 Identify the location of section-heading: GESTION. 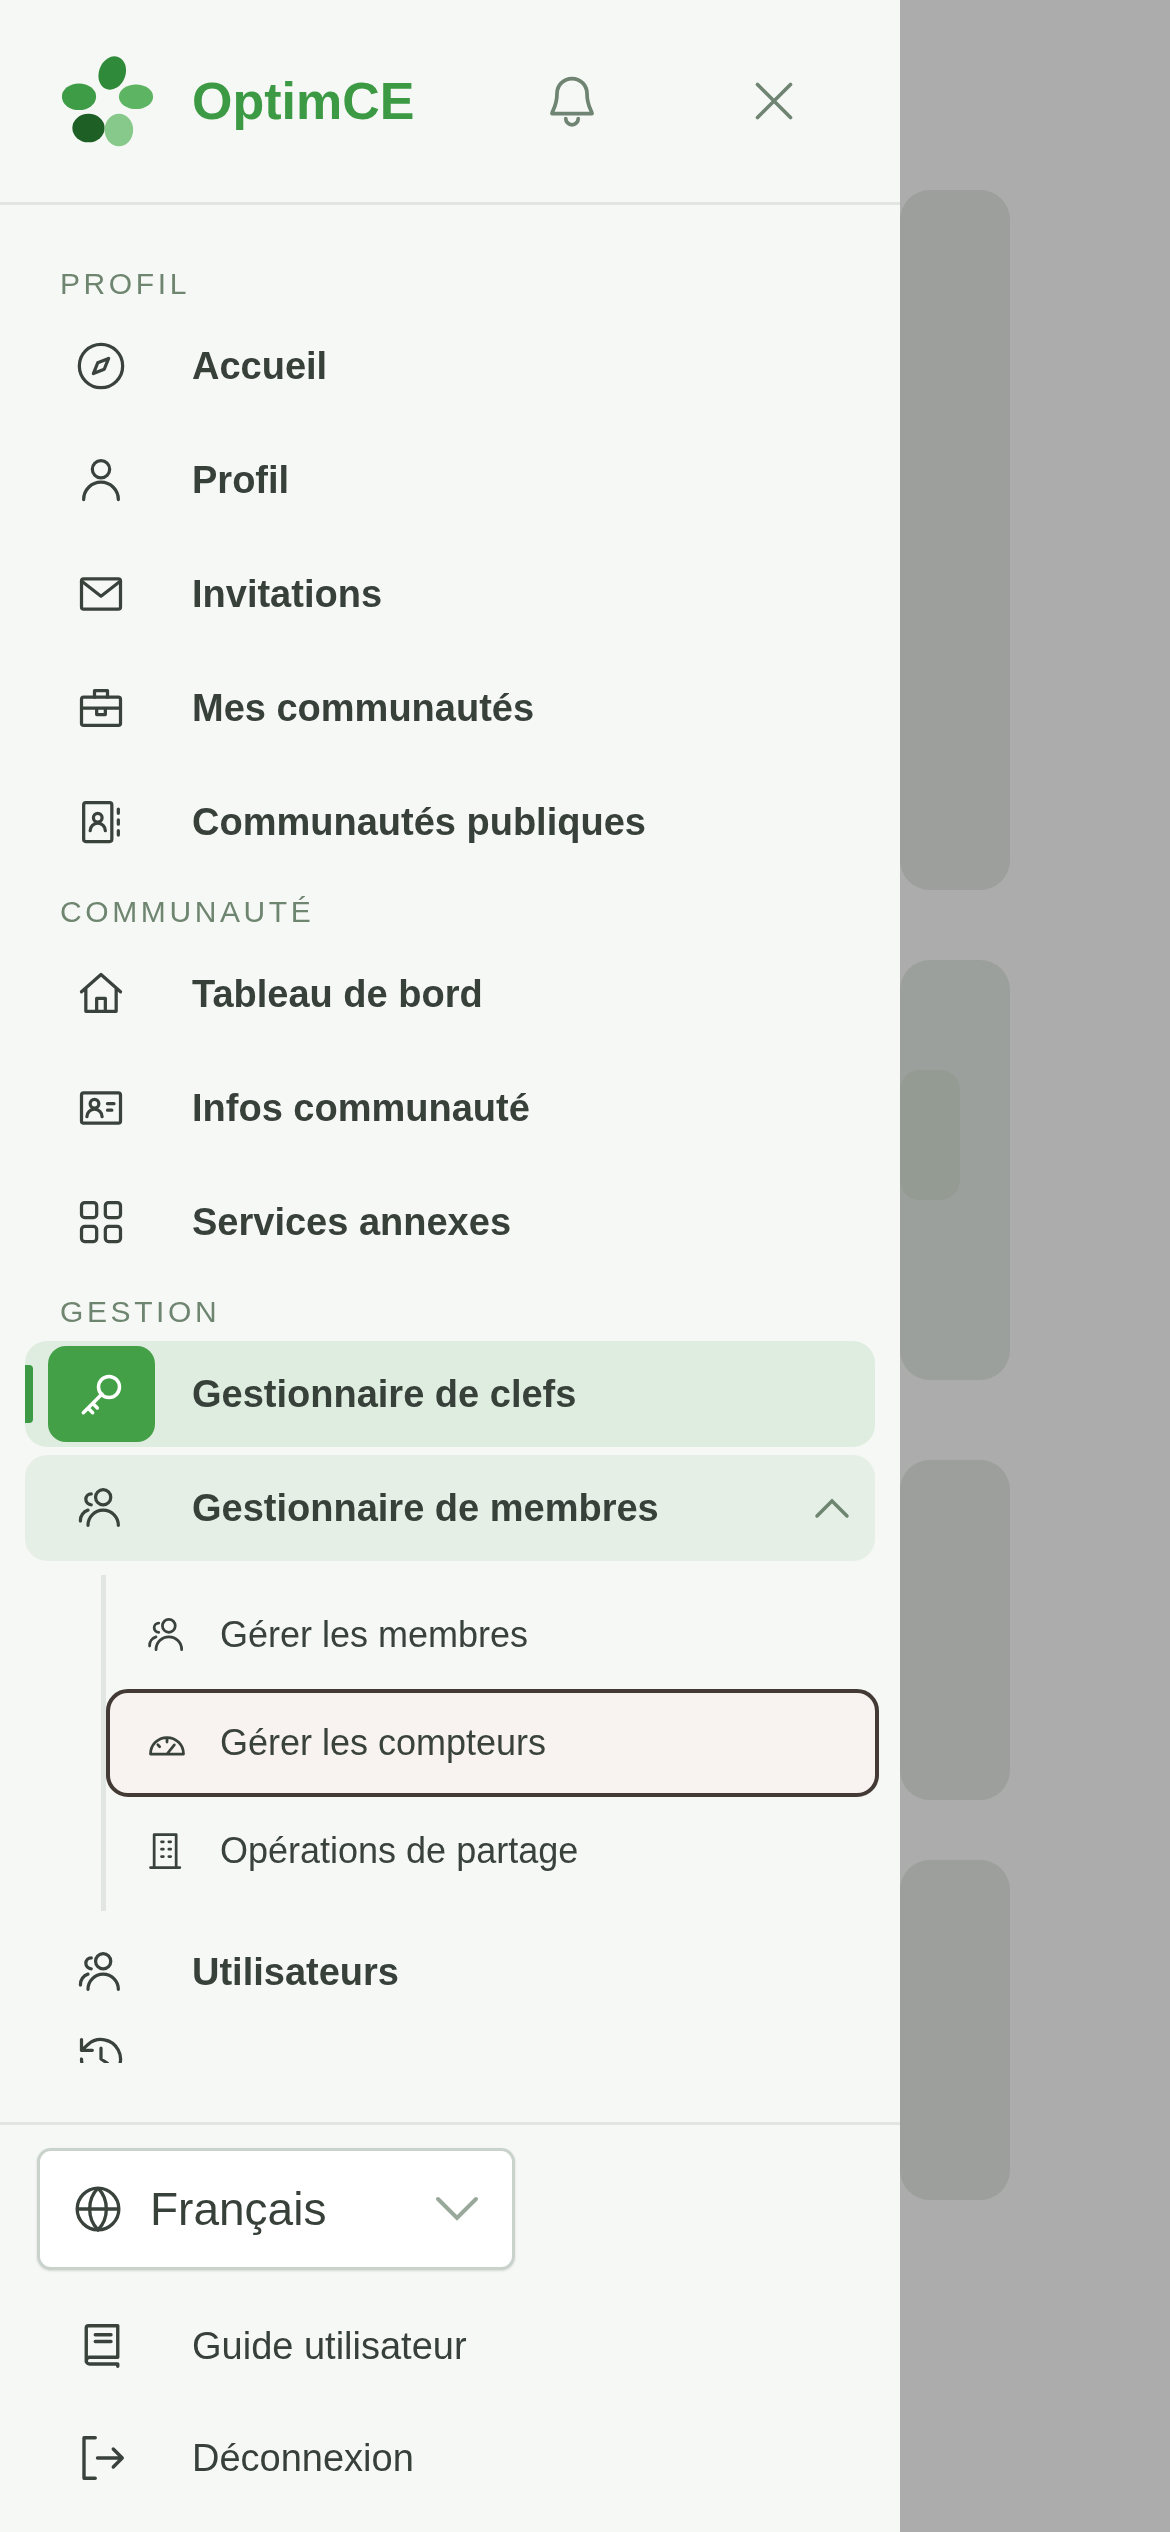
(140, 1311).